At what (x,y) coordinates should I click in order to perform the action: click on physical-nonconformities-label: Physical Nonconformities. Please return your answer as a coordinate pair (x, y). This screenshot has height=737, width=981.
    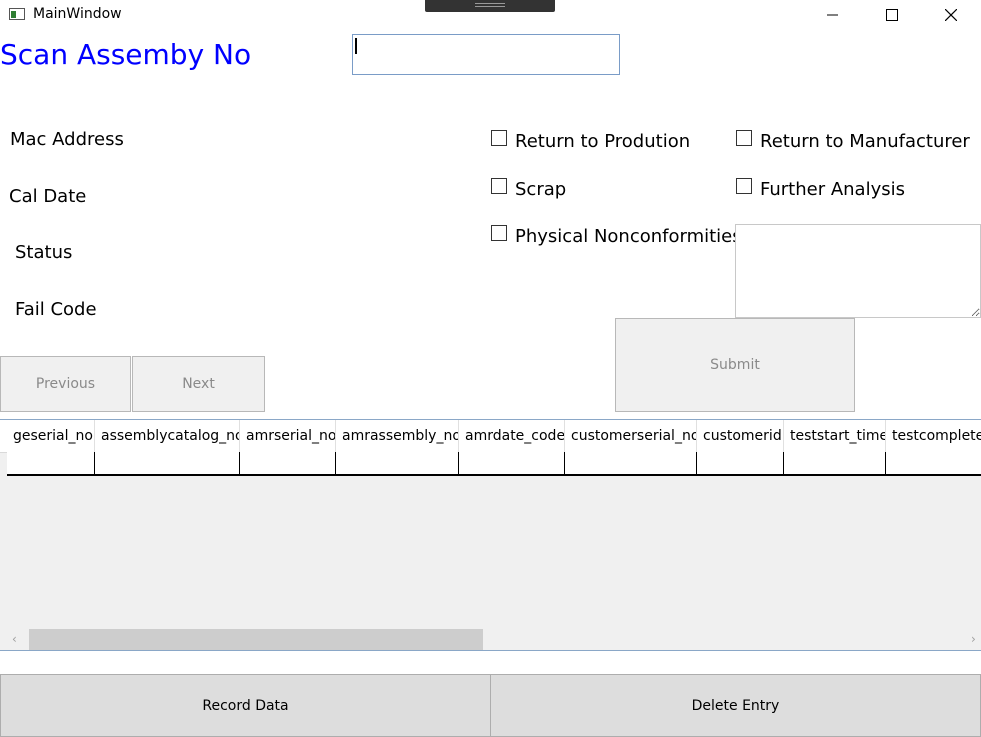
    Looking at the image, I should click on (628, 236).